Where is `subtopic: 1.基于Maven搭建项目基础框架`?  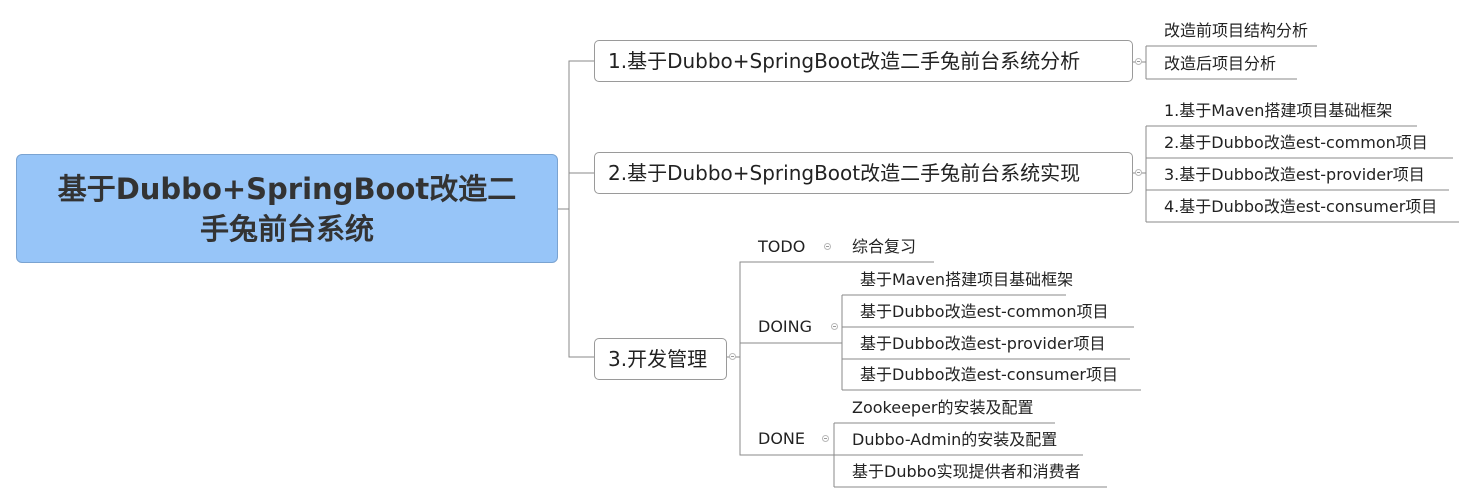 subtopic: 1.基于Maven搭建项目基础框架 is located at coordinates (1278, 111).